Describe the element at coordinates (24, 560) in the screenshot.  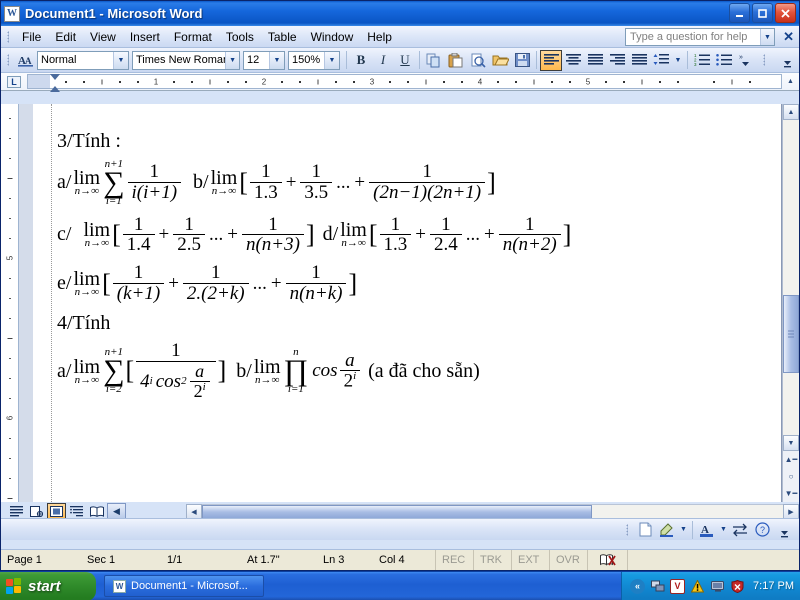
I see `status-page: Page 1` at that location.